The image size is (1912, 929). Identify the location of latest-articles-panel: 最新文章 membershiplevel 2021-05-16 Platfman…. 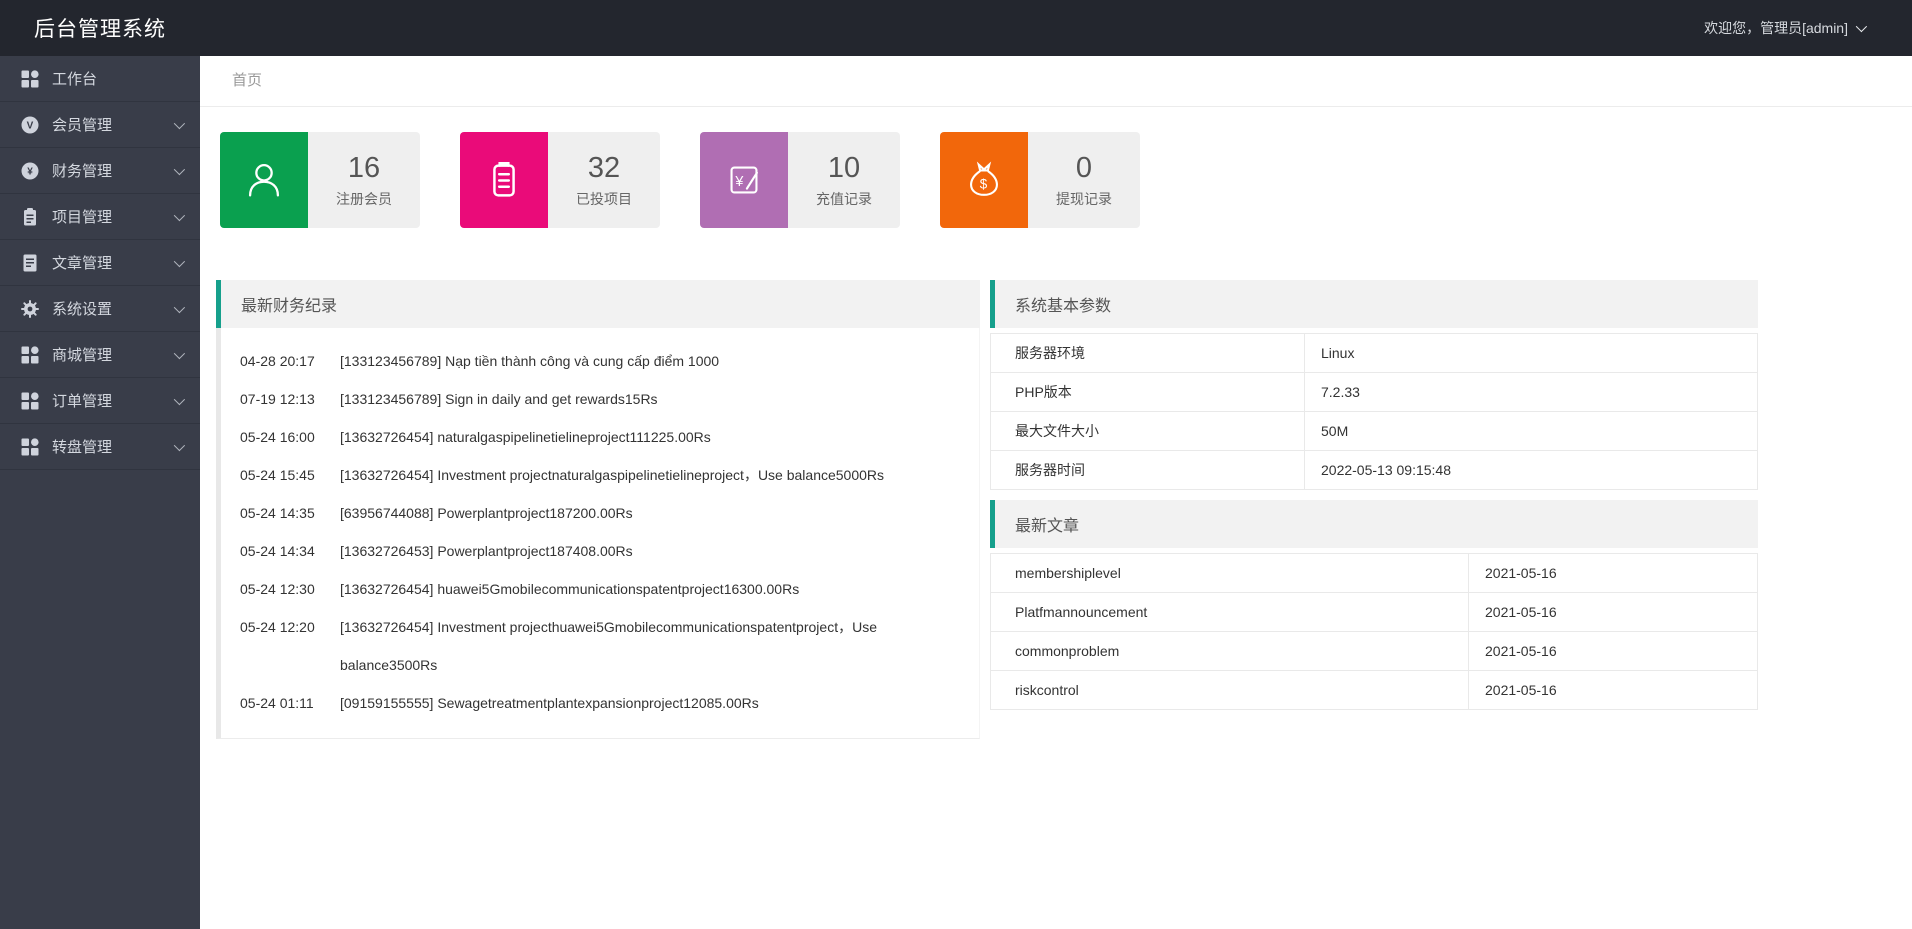
(1374, 605).